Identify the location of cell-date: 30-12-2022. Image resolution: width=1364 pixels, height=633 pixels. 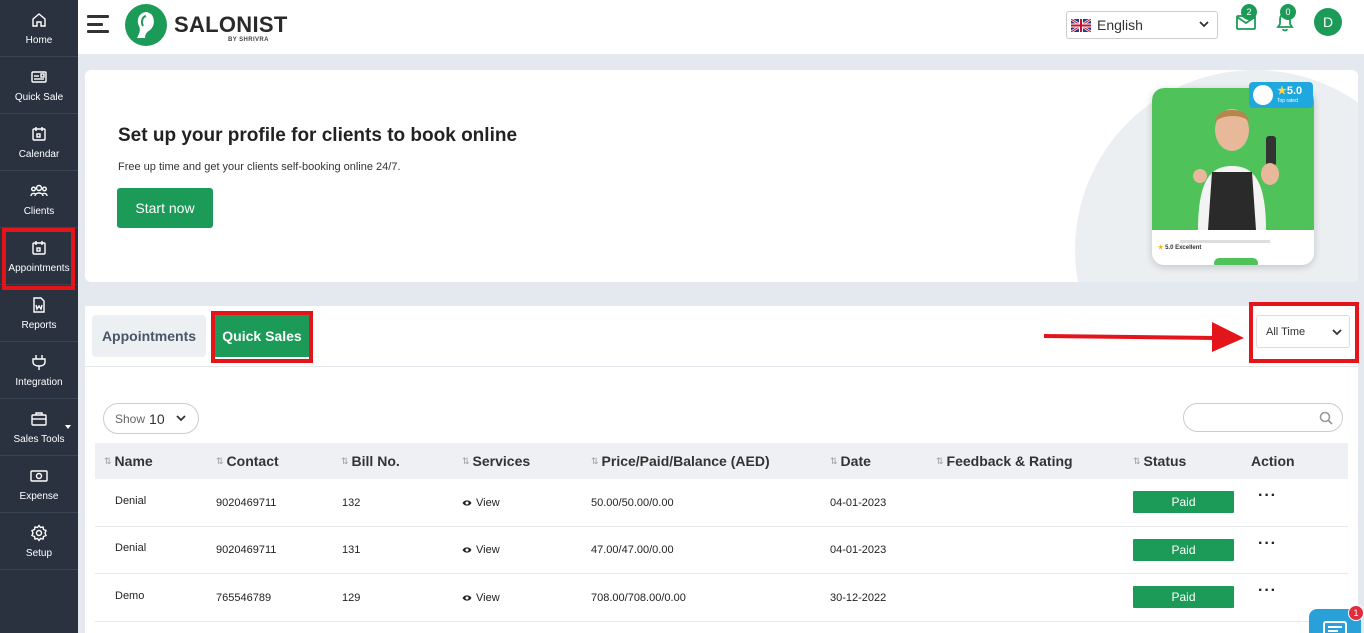
(858, 597).